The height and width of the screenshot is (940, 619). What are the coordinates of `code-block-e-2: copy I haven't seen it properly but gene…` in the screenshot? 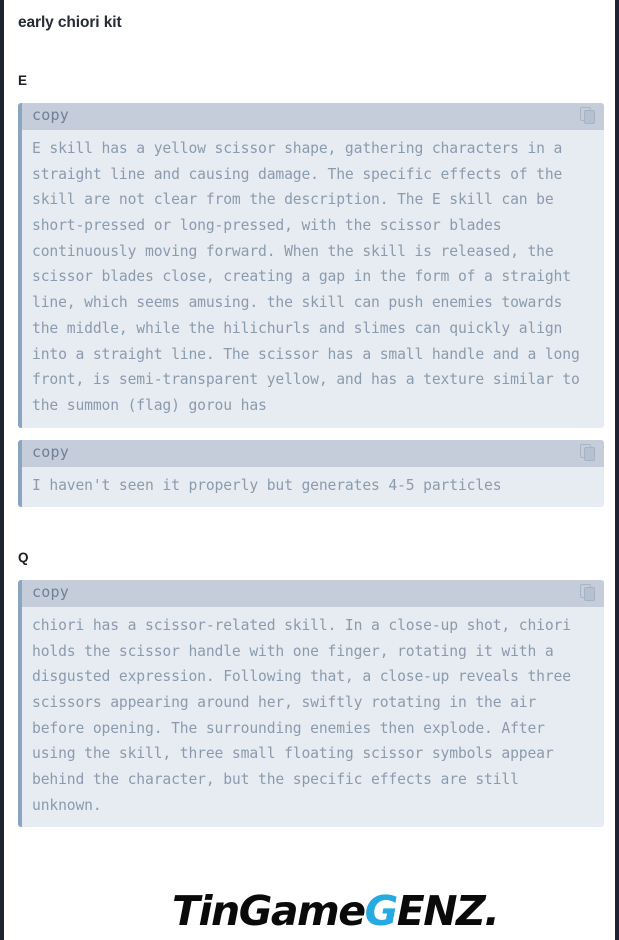 It's located at (311, 473).